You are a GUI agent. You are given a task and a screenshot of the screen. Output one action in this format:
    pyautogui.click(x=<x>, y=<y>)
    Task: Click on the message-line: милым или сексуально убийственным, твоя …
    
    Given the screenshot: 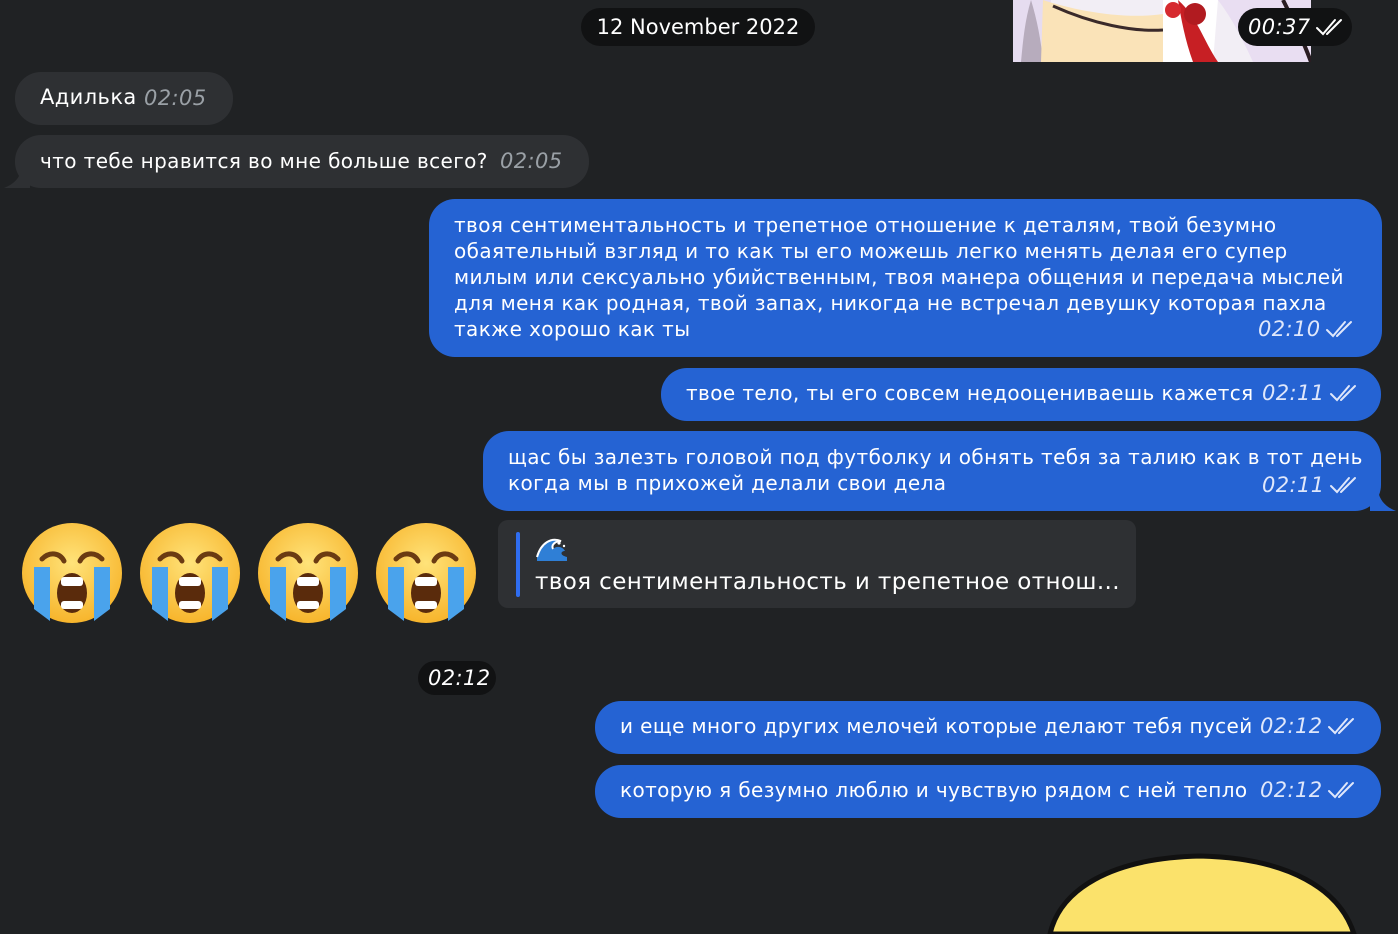 What is the action you would take?
    pyautogui.click(x=899, y=277)
    